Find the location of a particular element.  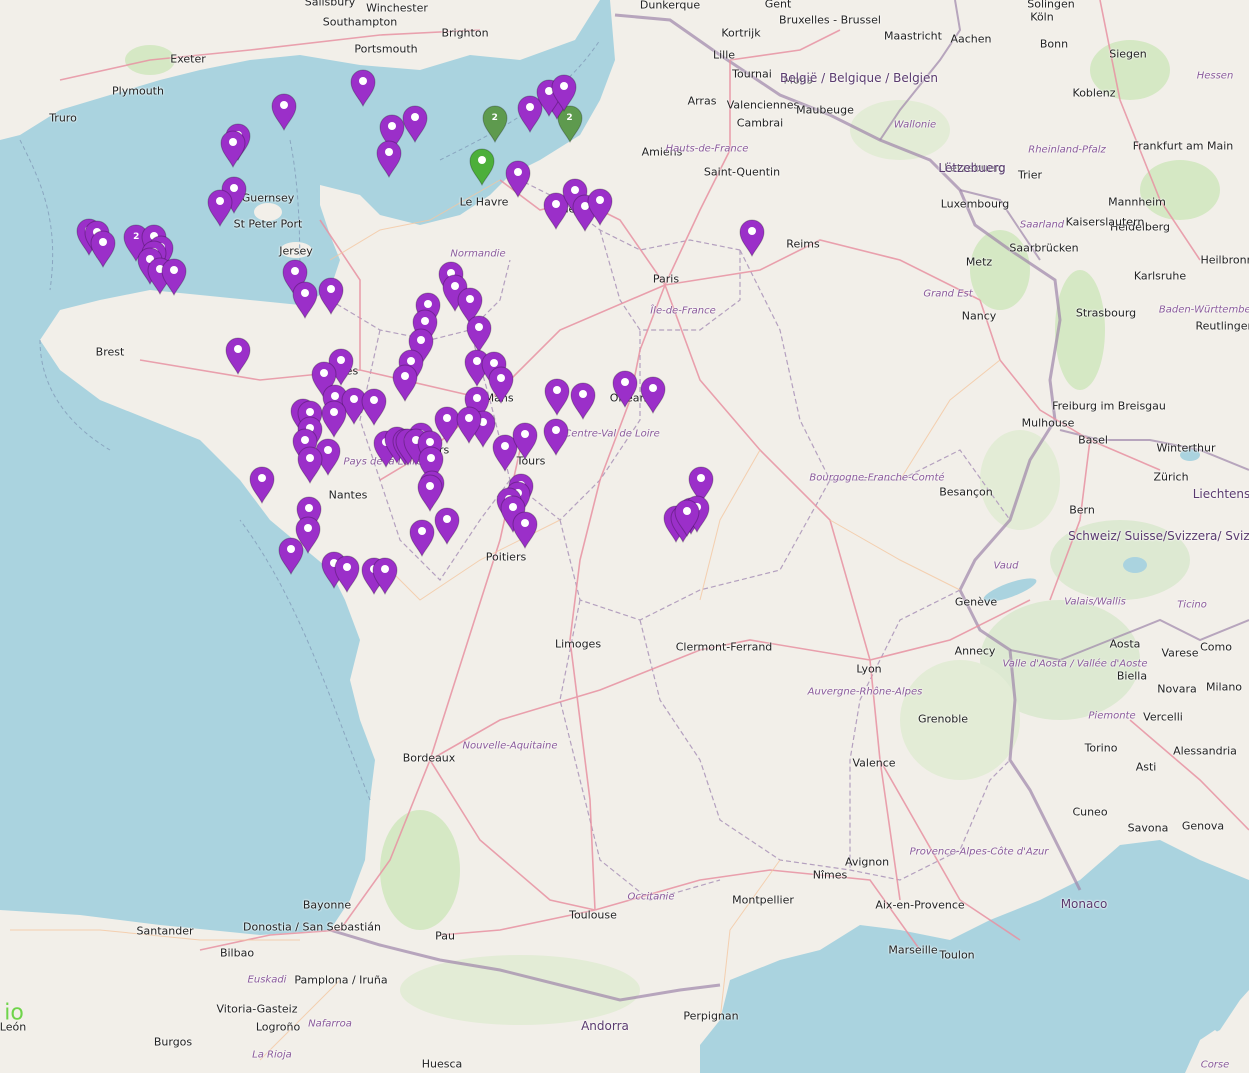

city-label: Le Havre is located at coordinates (484, 202).